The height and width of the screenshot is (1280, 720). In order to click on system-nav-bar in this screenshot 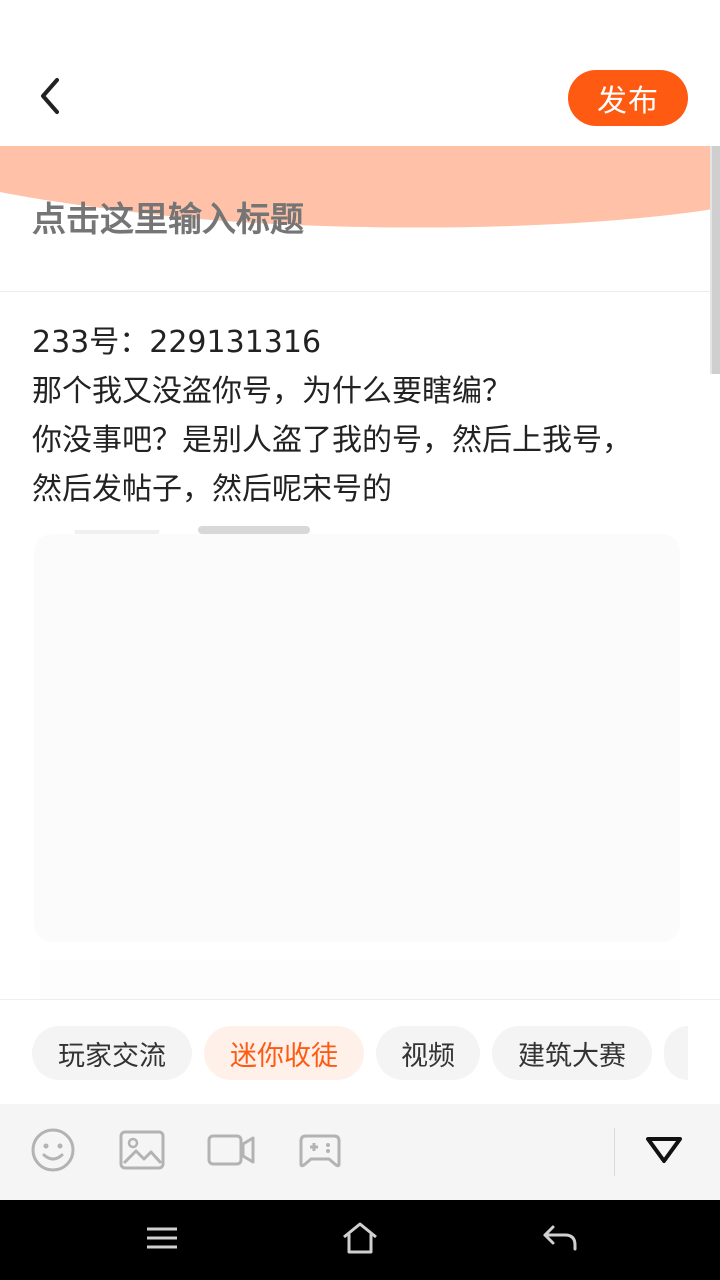, I will do `click(360, 1240)`.